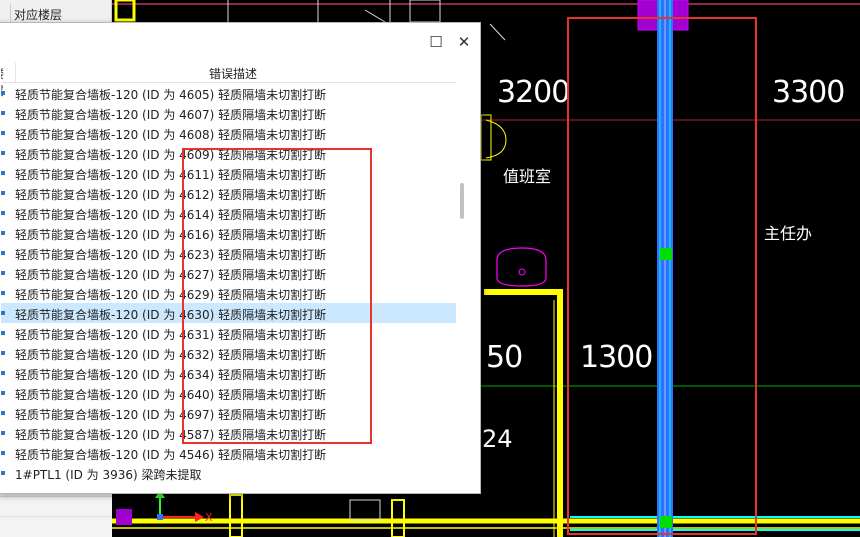 The width and height of the screenshot is (860, 537). I want to click on dimension-label: 50, so click(504, 357).